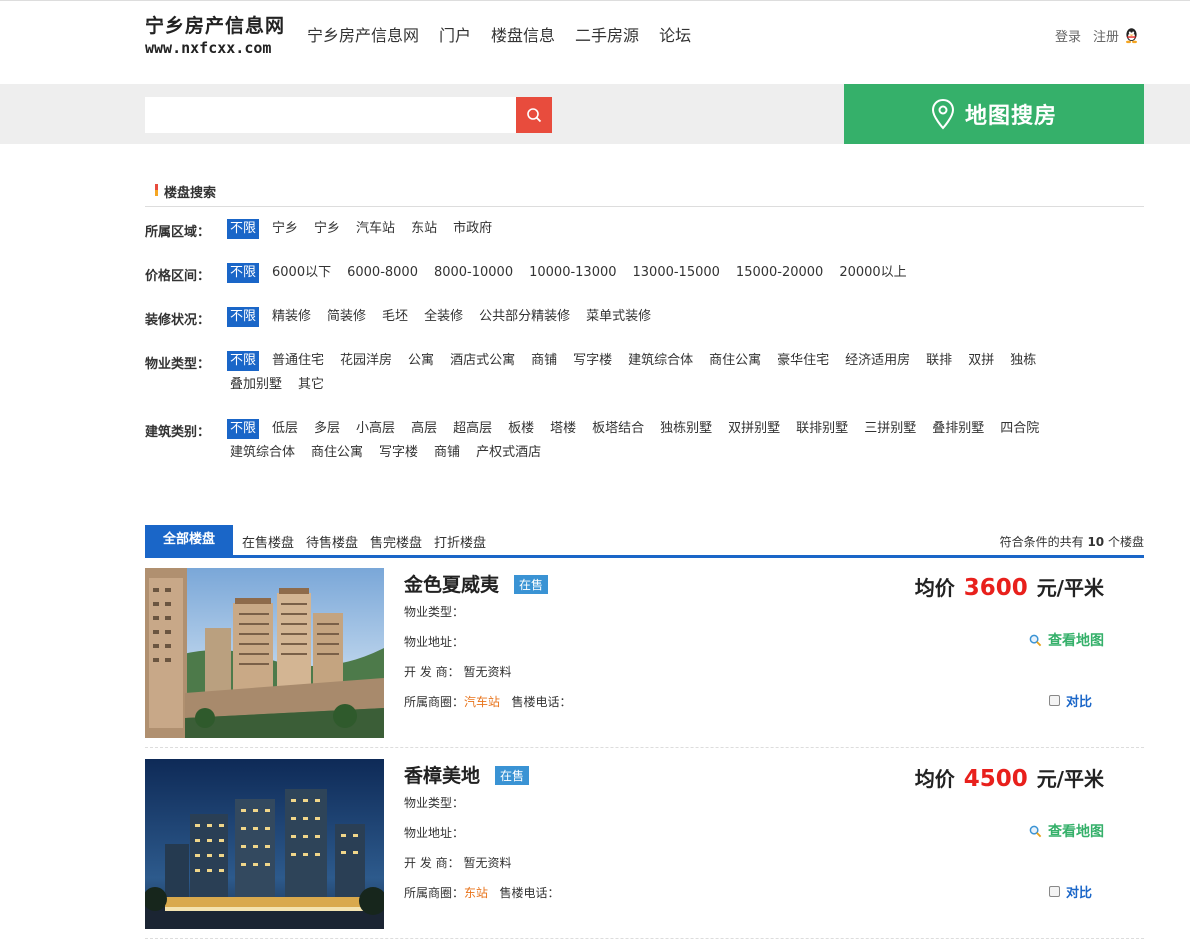 The image size is (1190, 943). I want to click on filter-option: 低层, so click(285, 429).